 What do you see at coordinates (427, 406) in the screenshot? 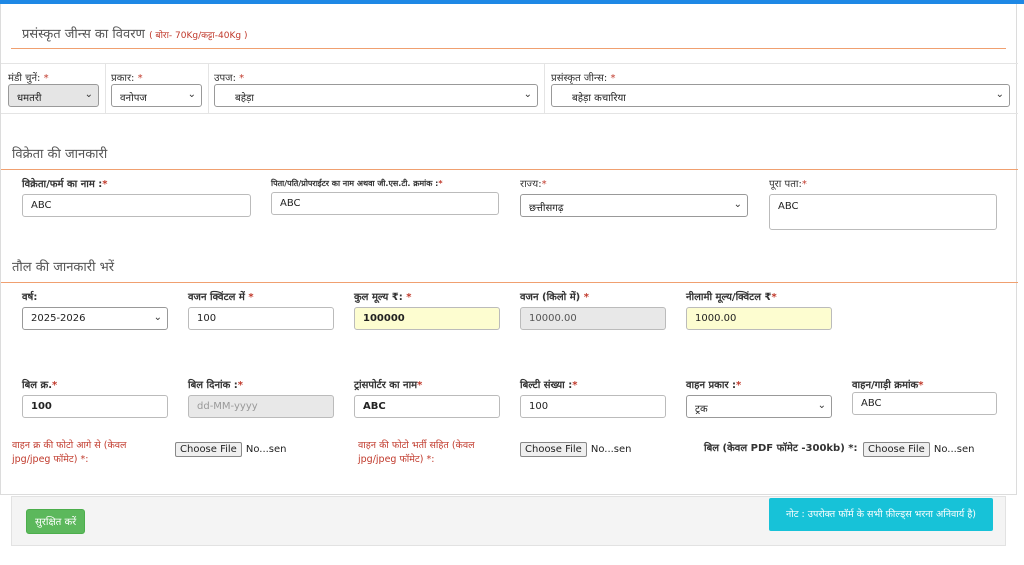
I see `transporter-input: ABC` at bounding box center [427, 406].